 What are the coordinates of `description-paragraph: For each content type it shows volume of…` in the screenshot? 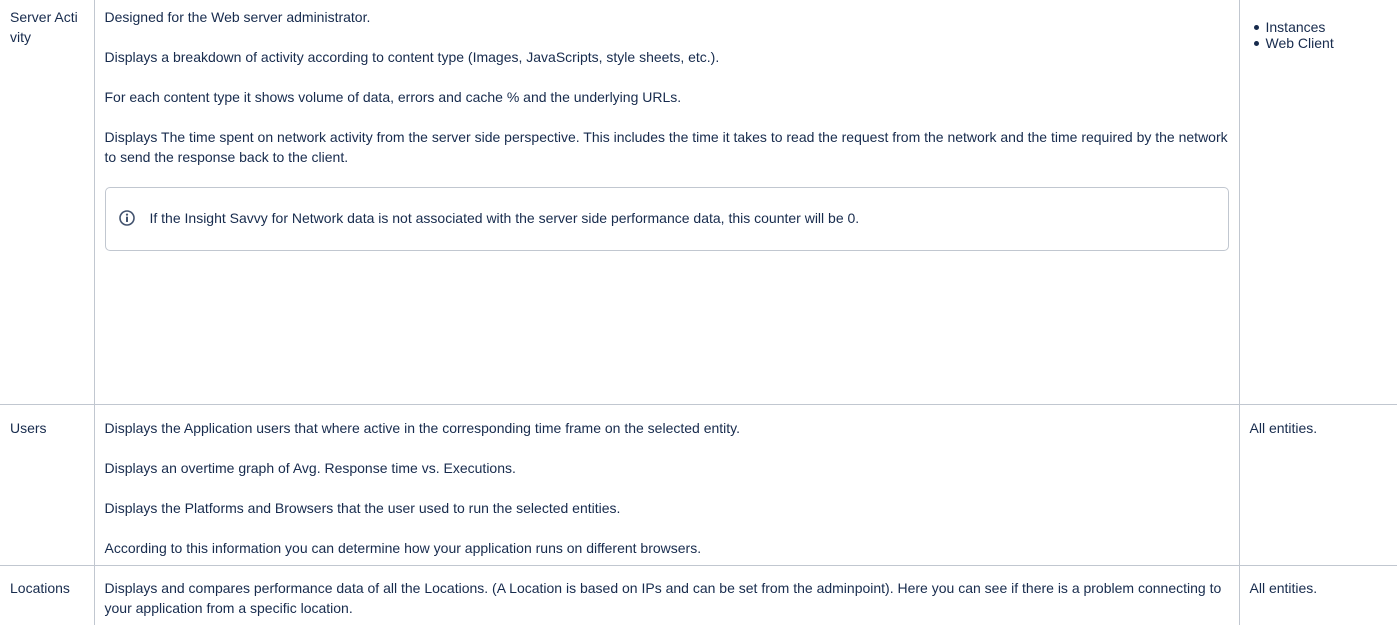 It's located at (393, 97).